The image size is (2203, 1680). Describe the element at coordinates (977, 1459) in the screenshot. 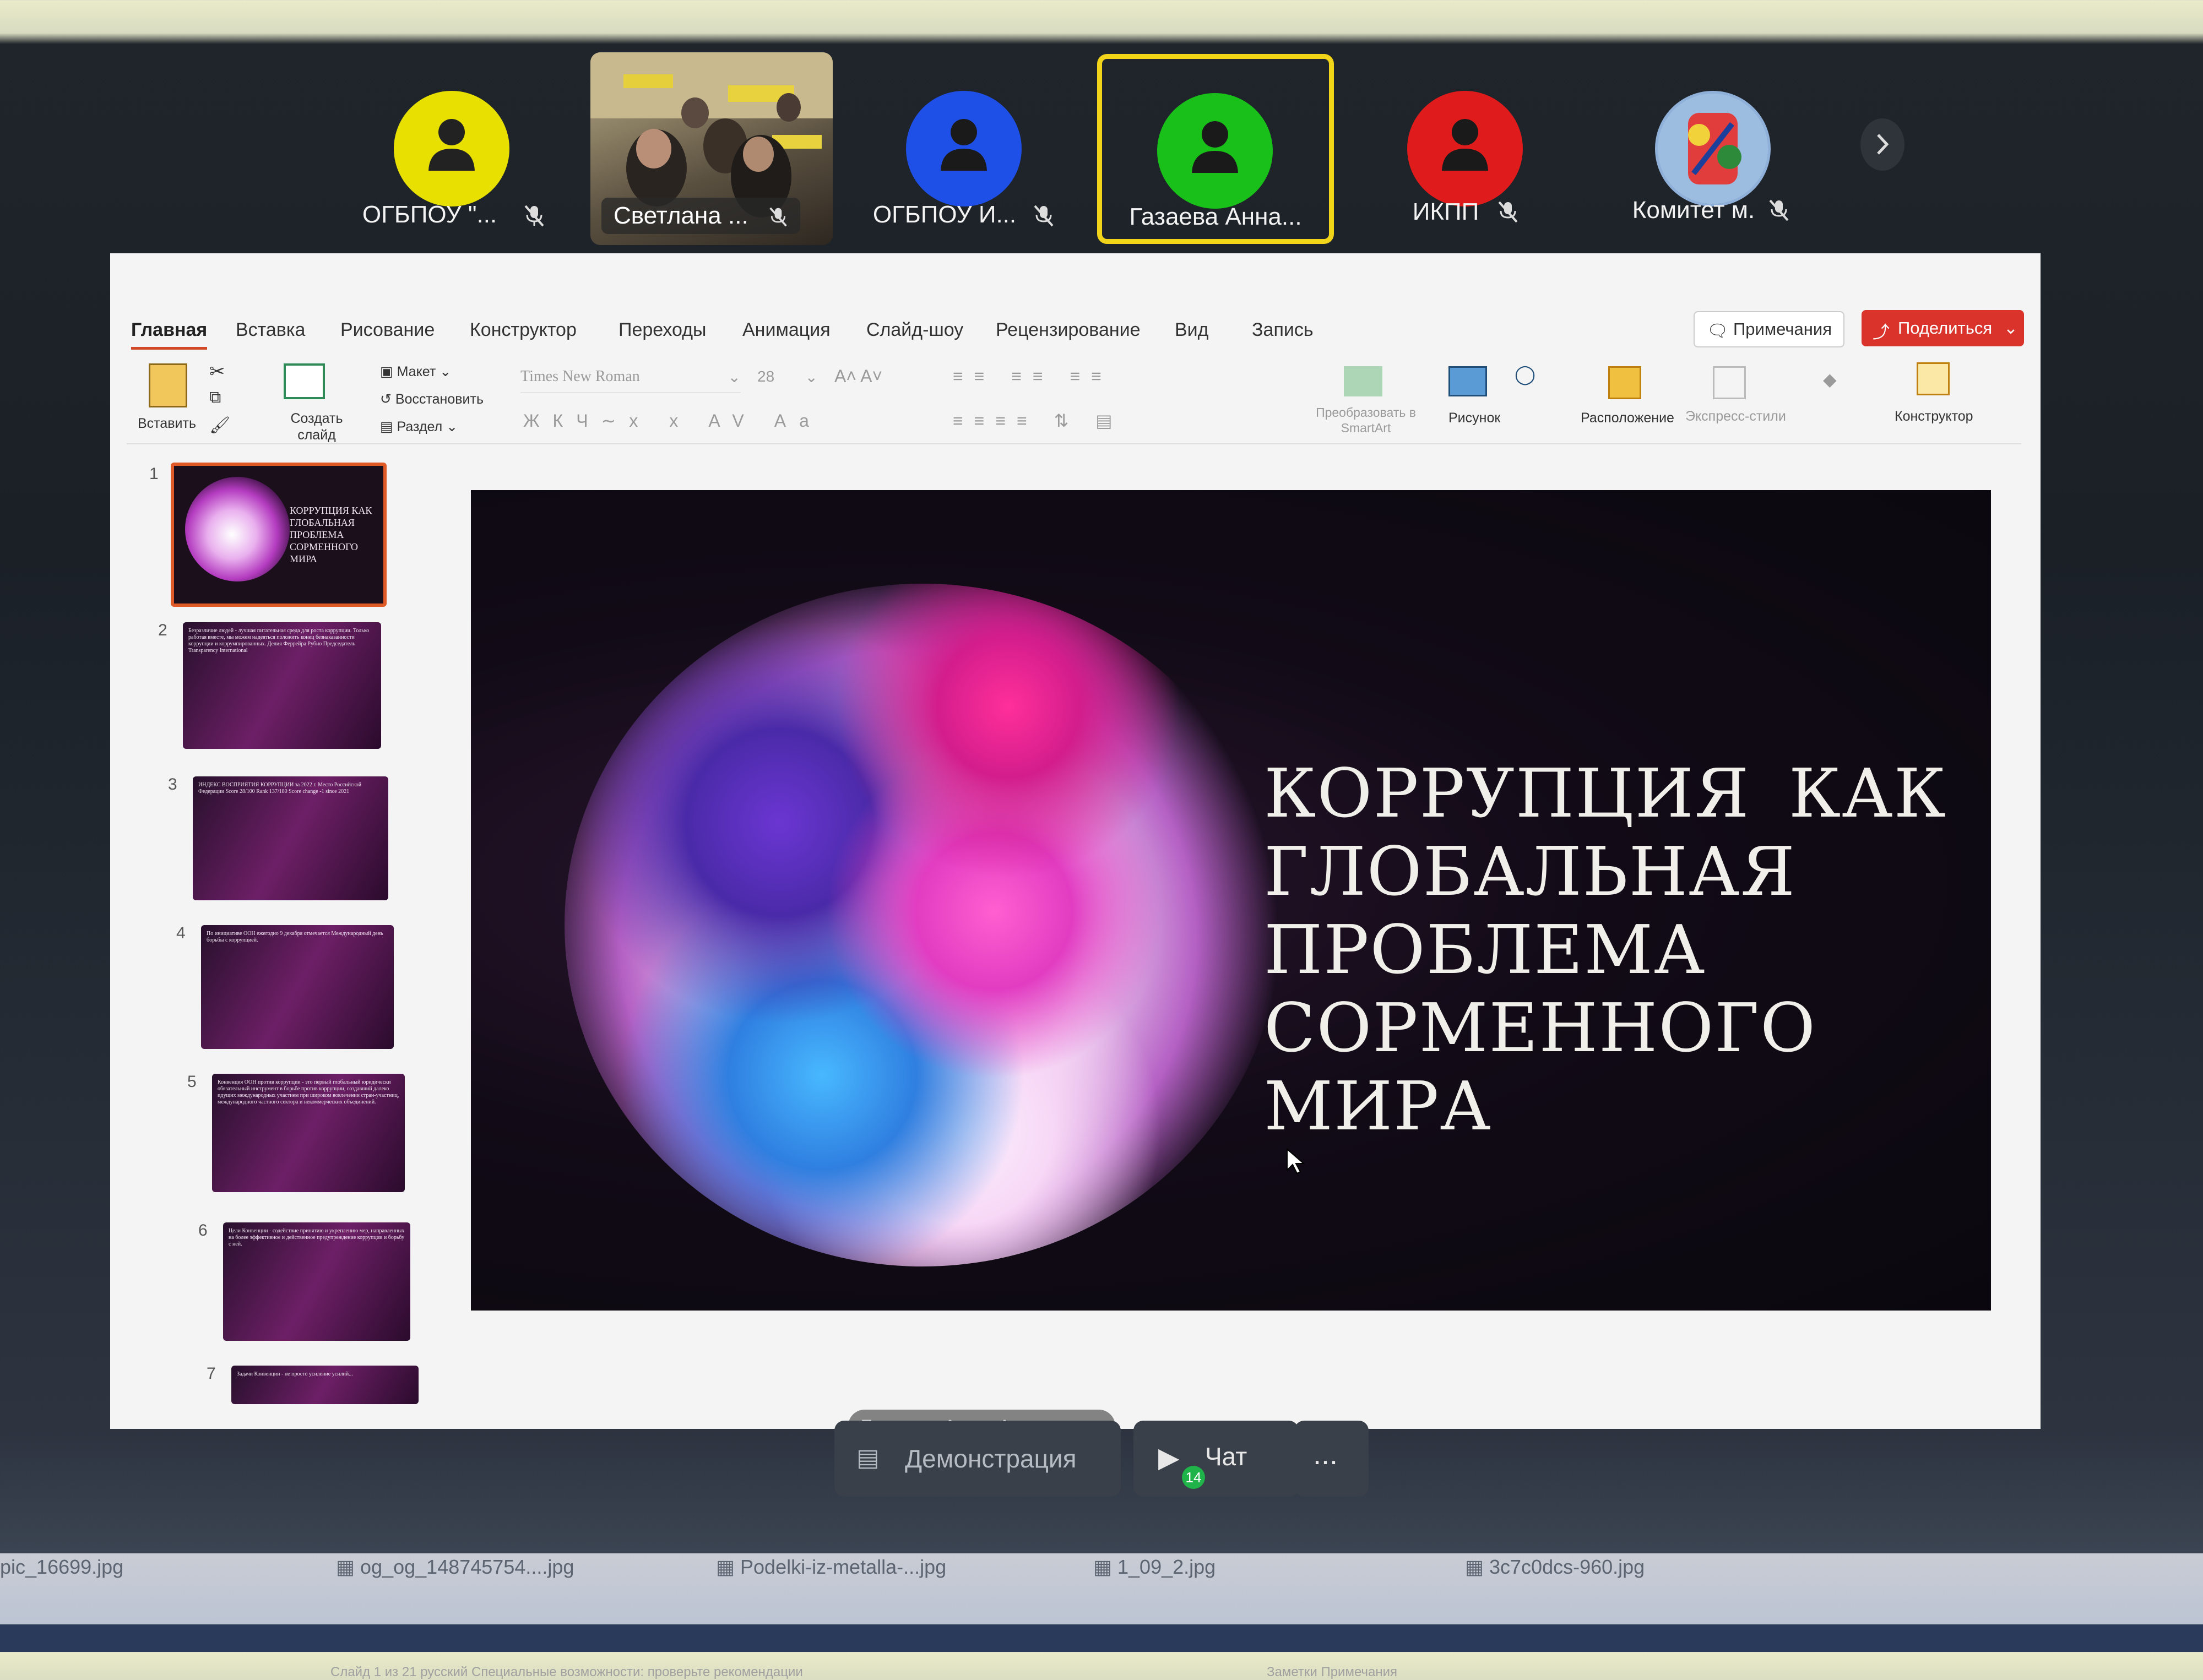

I see `demonstration-button: ▤ Демонстрация` at that location.